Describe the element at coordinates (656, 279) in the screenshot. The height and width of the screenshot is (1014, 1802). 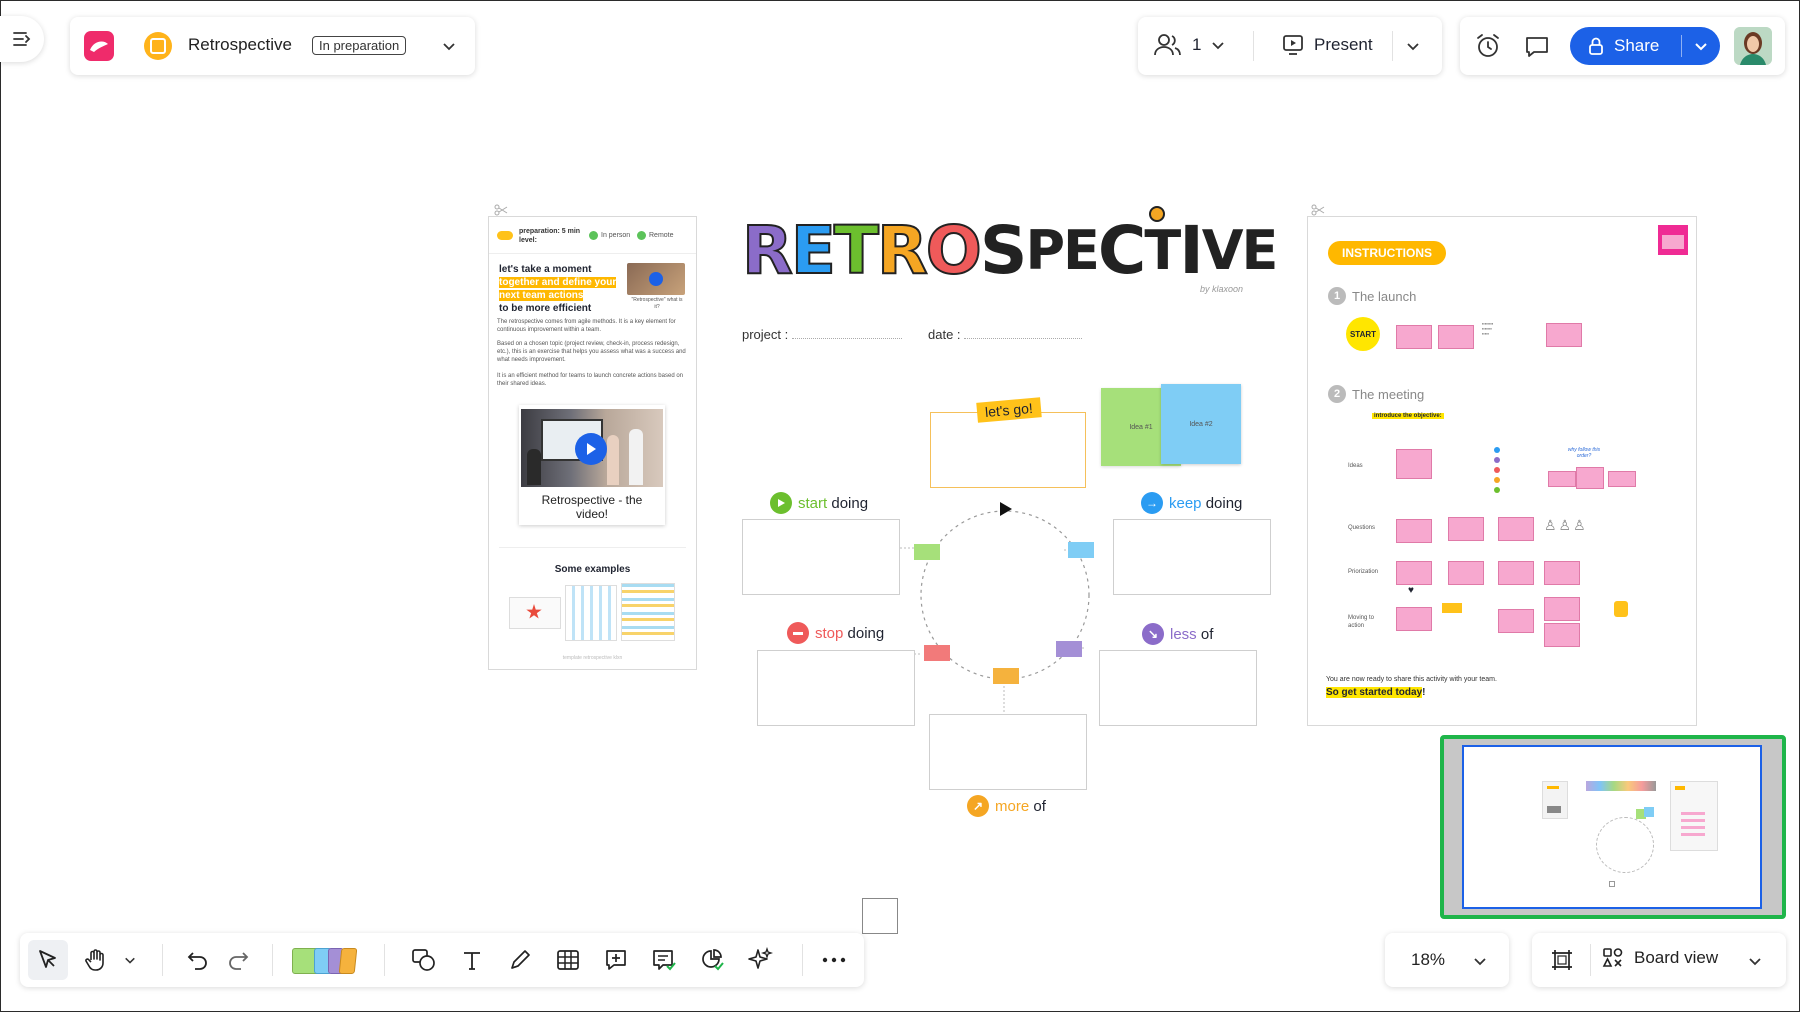
I see `what-is-it-video-thumbnail` at that location.